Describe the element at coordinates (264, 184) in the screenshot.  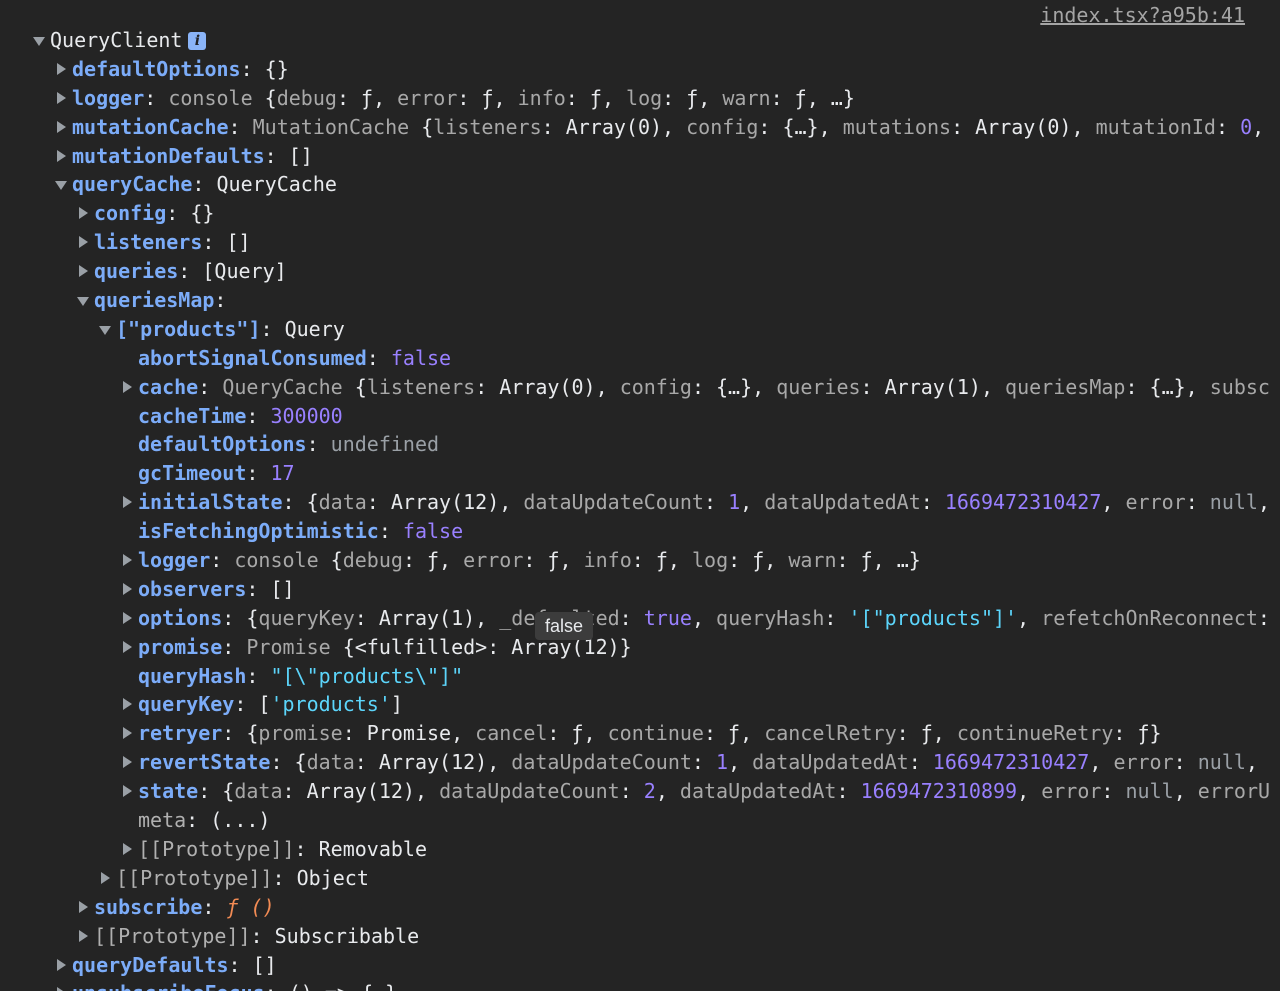
I see `property-value: : QueryCache` at that location.